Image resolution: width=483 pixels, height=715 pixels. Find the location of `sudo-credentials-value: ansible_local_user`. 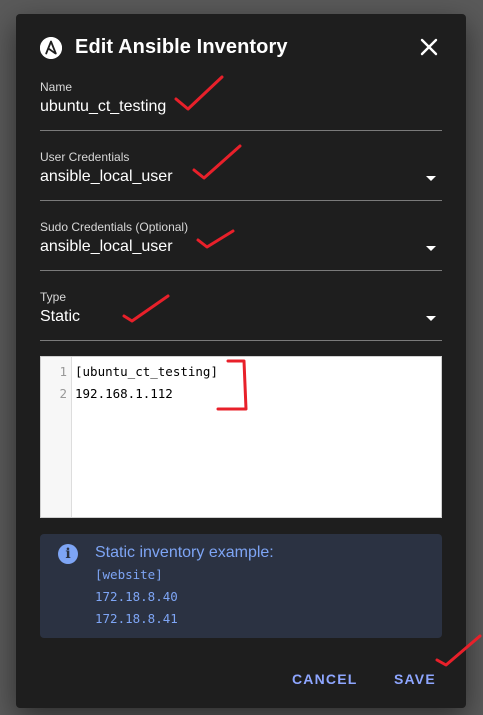

sudo-credentials-value: ansible_local_user is located at coordinates (106, 247).